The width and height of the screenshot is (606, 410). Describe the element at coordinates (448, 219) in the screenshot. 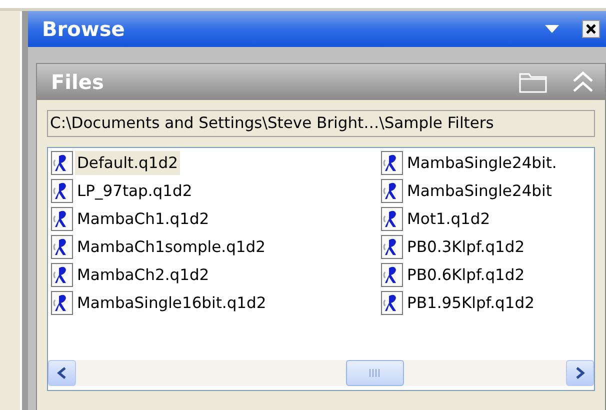

I see `file-name: Mot1.q1d2` at that location.